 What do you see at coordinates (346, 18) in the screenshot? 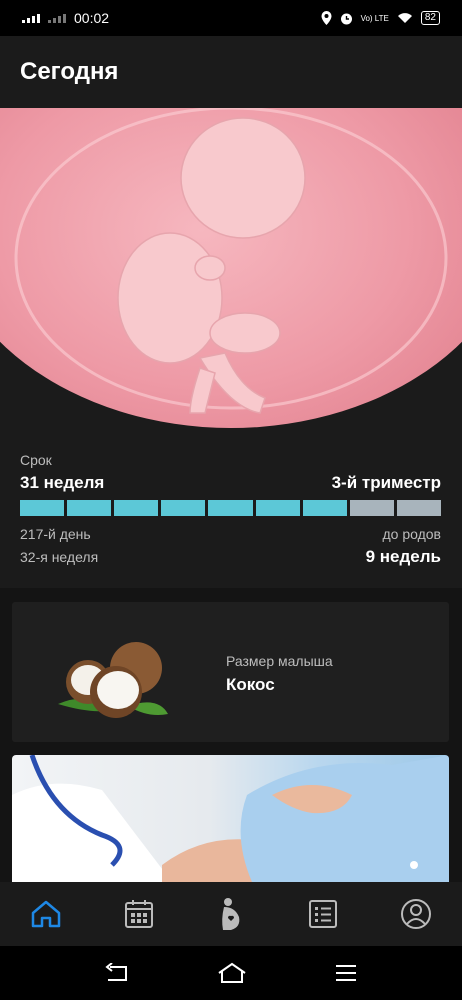
I see `alarm-icon` at bounding box center [346, 18].